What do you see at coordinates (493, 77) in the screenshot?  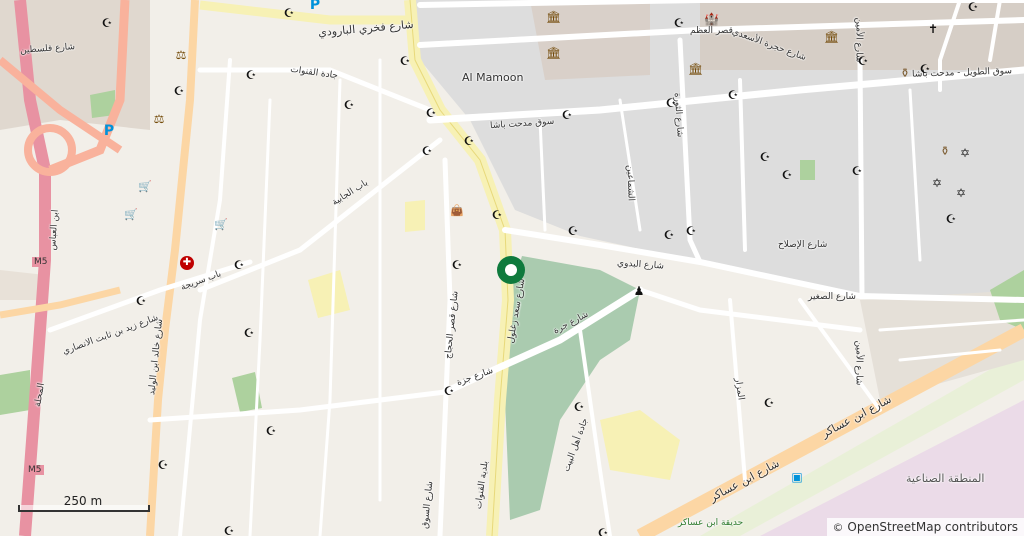 I see `street-label-al-mamoon: Al Mamoon` at bounding box center [493, 77].